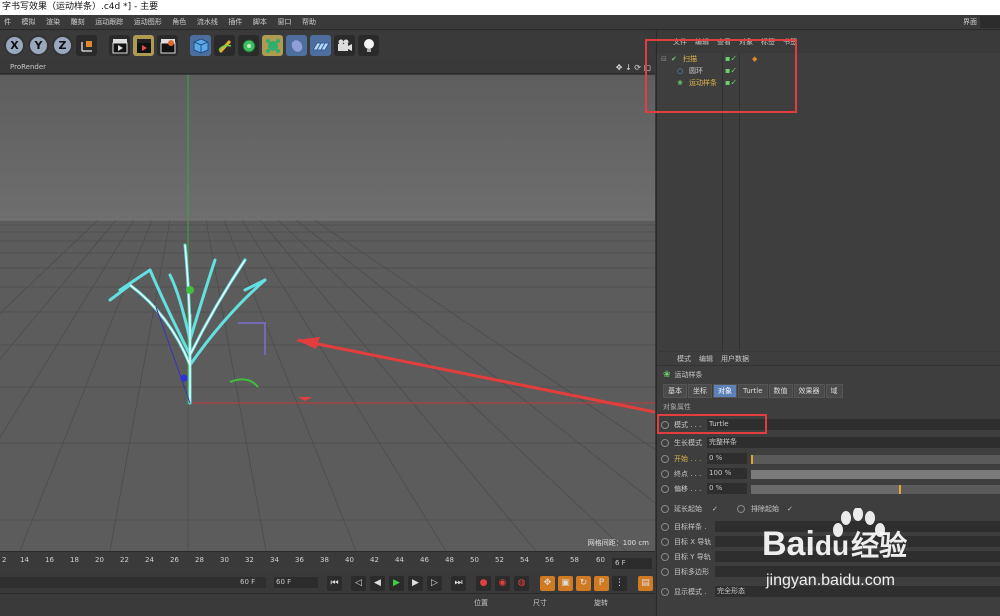  Describe the element at coordinates (14, 45) in the screenshot. I see `x-axis-lock-button: X` at that location.